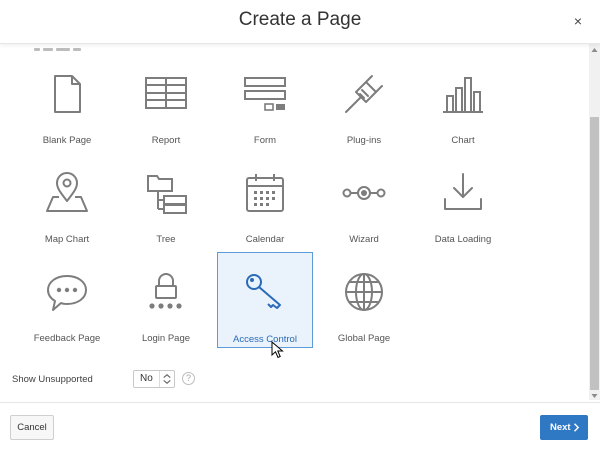 This screenshot has width=600, height=450. Describe the element at coordinates (166, 239) in the screenshot. I see `tile-label: Tree` at that location.